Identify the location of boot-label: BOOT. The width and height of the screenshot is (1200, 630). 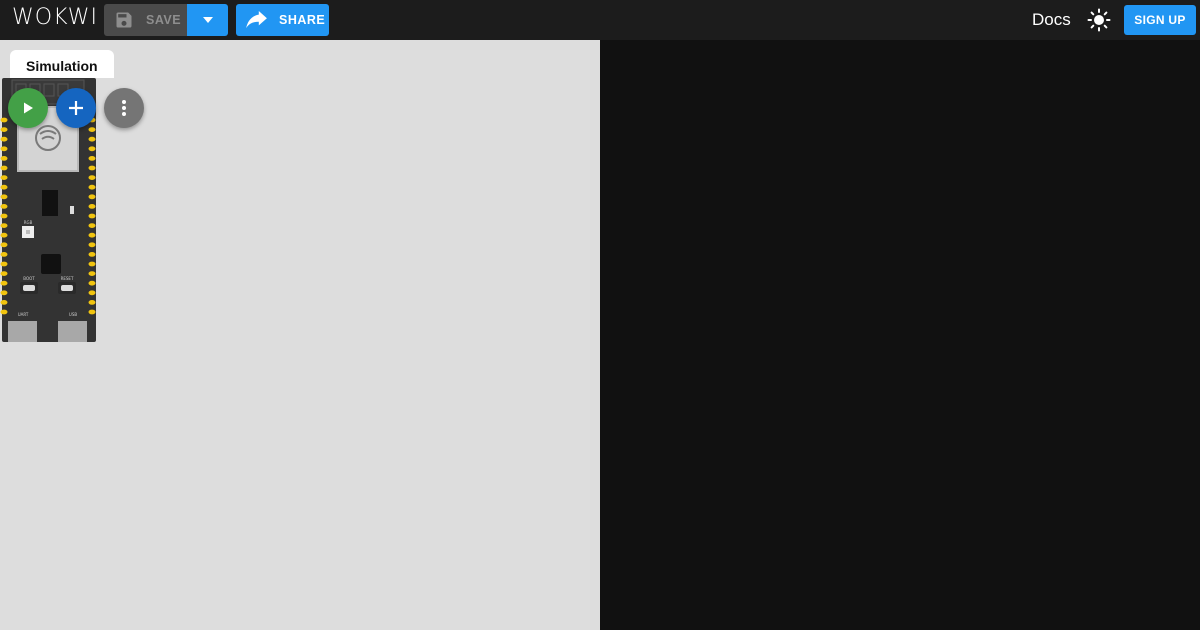
(29, 278).